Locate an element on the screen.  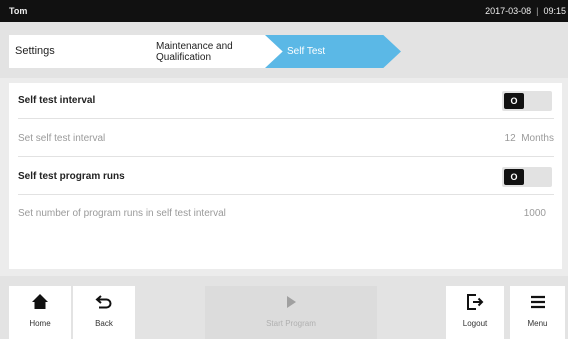
menu-label: Menu is located at coordinates (537, 323).